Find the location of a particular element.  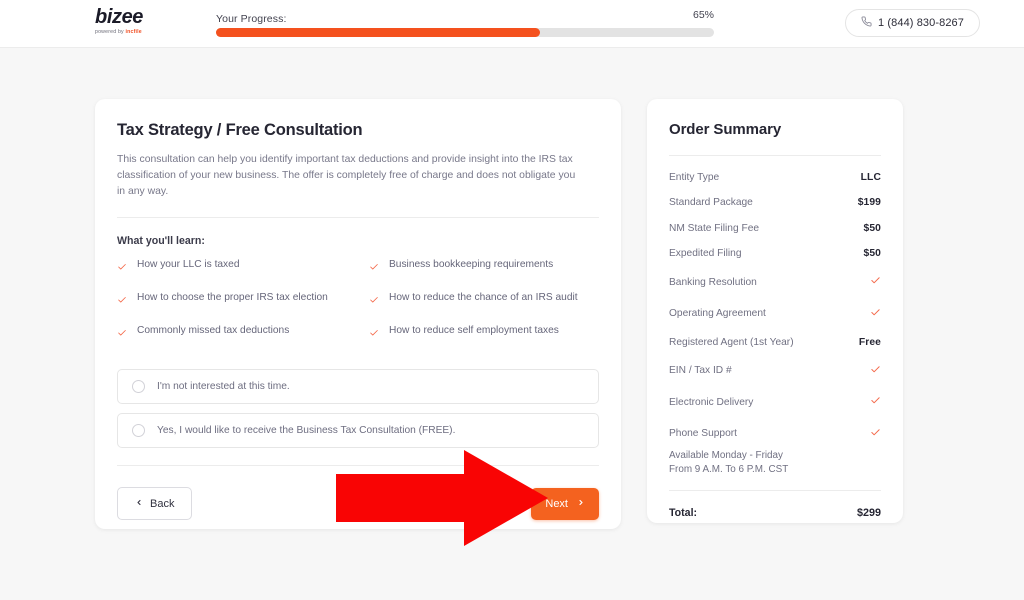

summary-row: Operating Agreement is located at coordinates (775, 314).